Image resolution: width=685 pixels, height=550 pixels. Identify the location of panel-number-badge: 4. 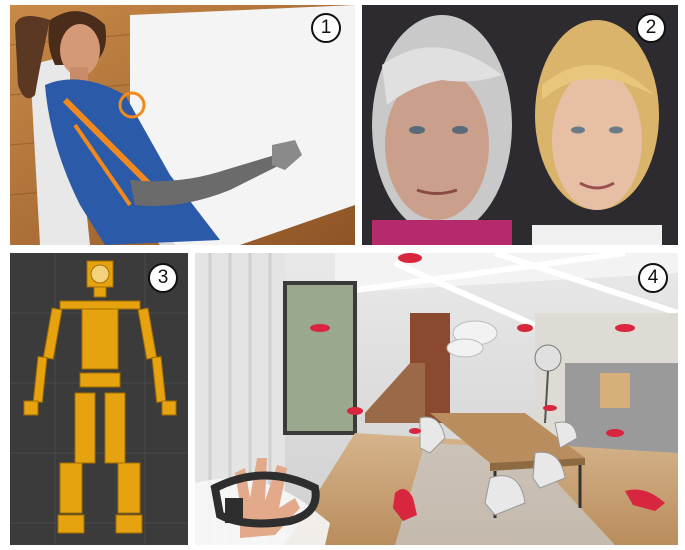
(653, 278).